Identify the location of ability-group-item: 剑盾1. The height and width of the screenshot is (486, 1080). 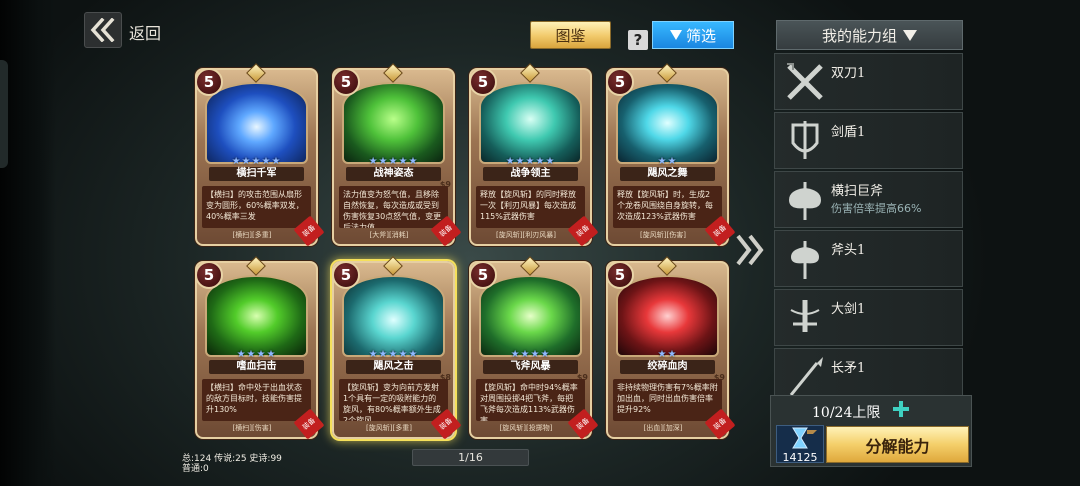
(868, 140).